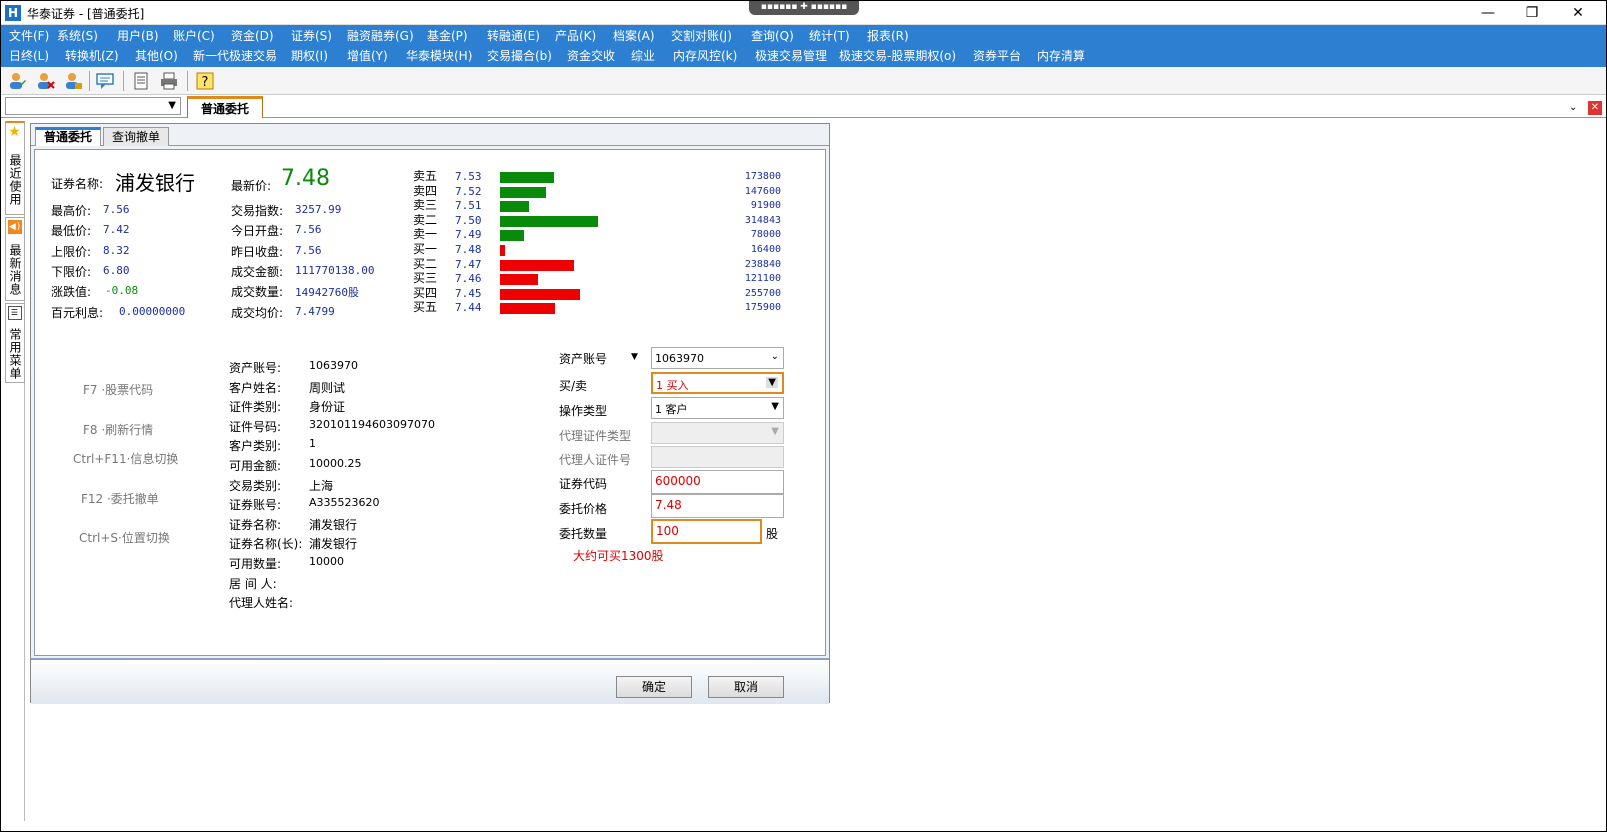  I want to click on quote-left-value: 6.80, so click(116, 270).